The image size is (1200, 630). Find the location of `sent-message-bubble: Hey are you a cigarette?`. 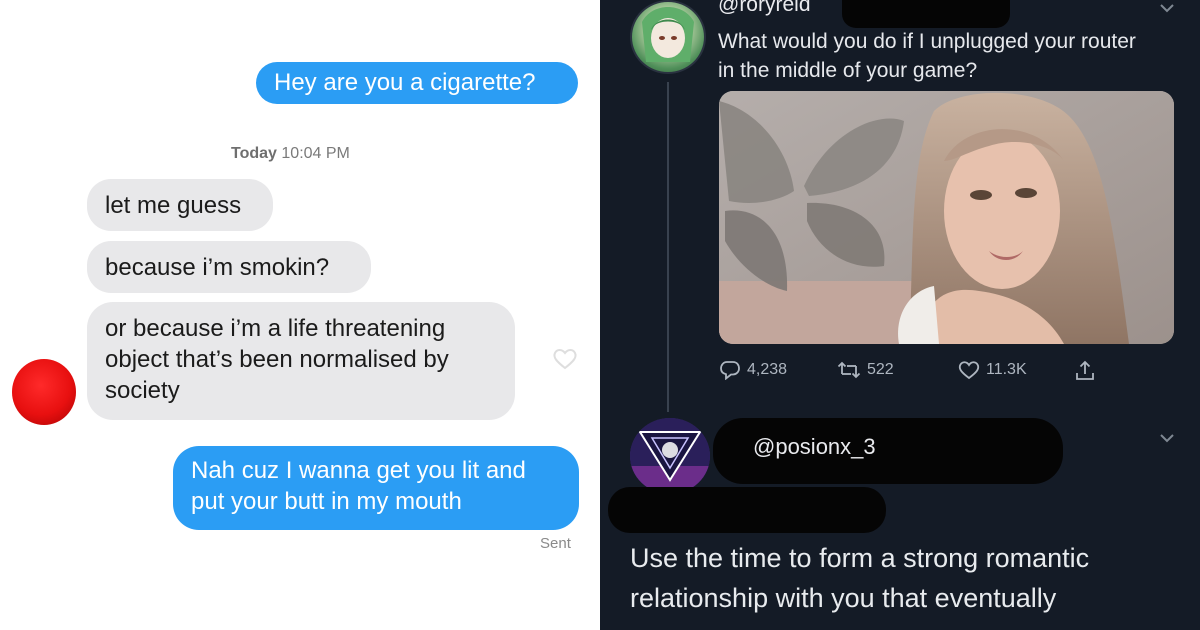

sent-message-bubble: Hey are you a cigarette? is located at coordinates (417, 83).